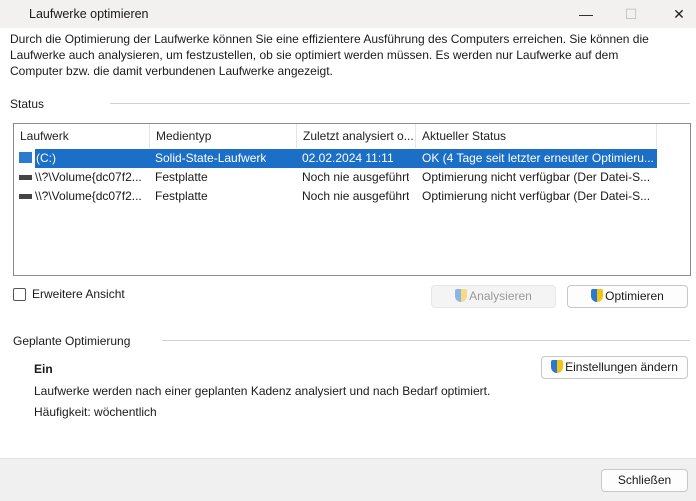  What do you see at coordinates (679, 14) in the screenshot?
I see `close-window-button: ✕` at bounding box center [679, 14].